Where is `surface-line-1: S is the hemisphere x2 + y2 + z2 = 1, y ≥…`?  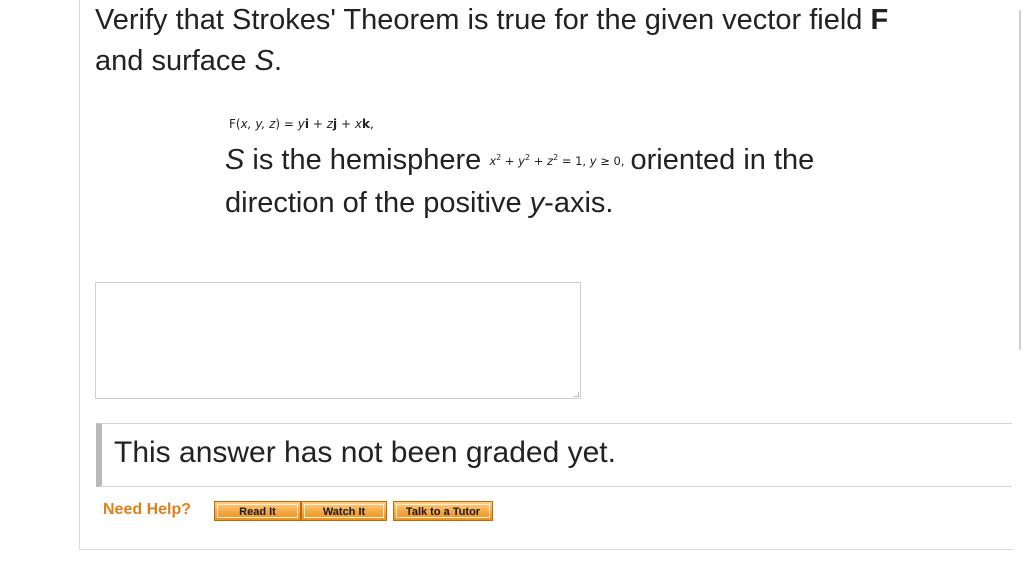
surface-line-1: S is the hemisphere x2 + y2 + z2 = 1, y ≥… is located at coordinates (585, 160).